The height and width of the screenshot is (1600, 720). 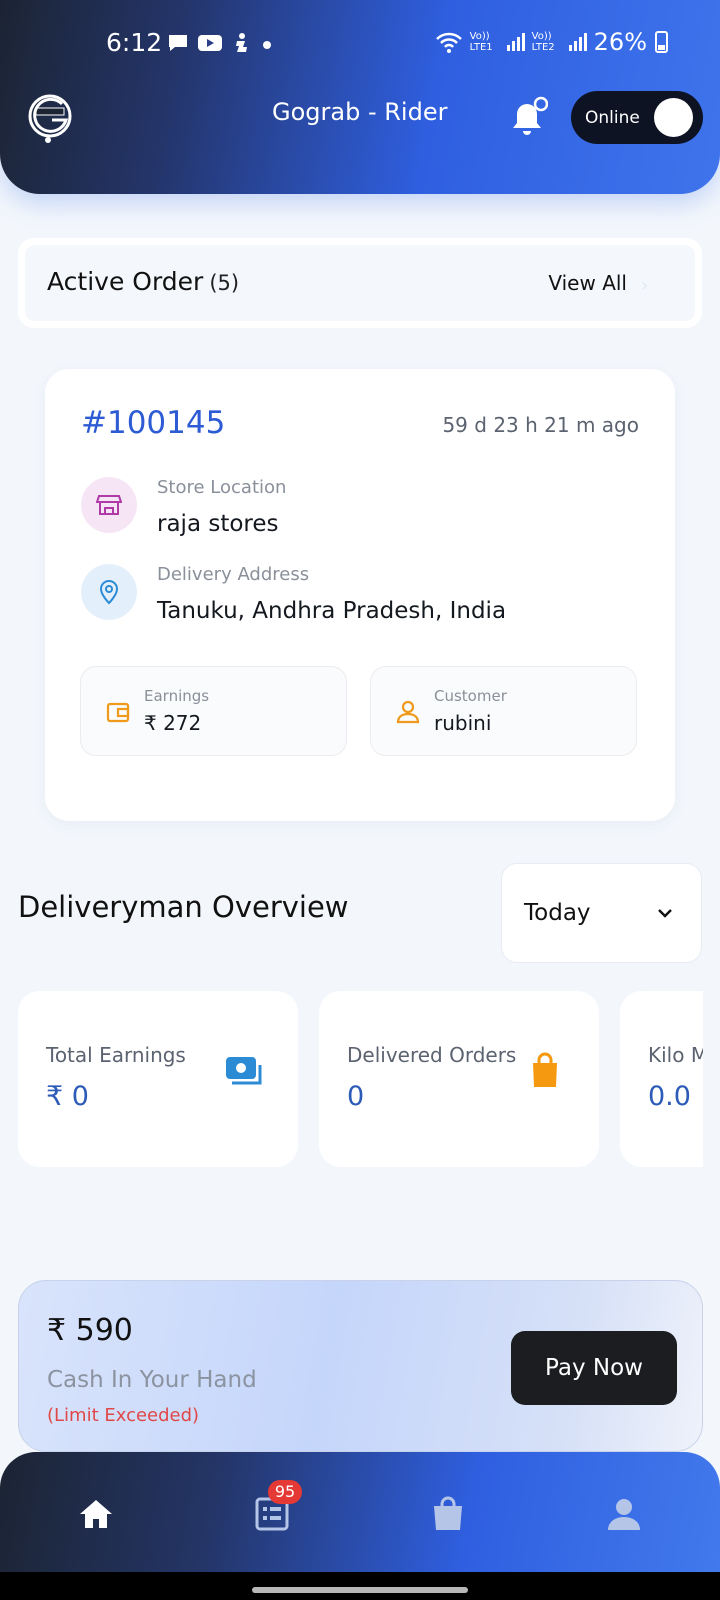 What do you see at coordinates (665, 913) in the screenshot?
I see `chevron-down-icon` at bounding box center [665, 913].